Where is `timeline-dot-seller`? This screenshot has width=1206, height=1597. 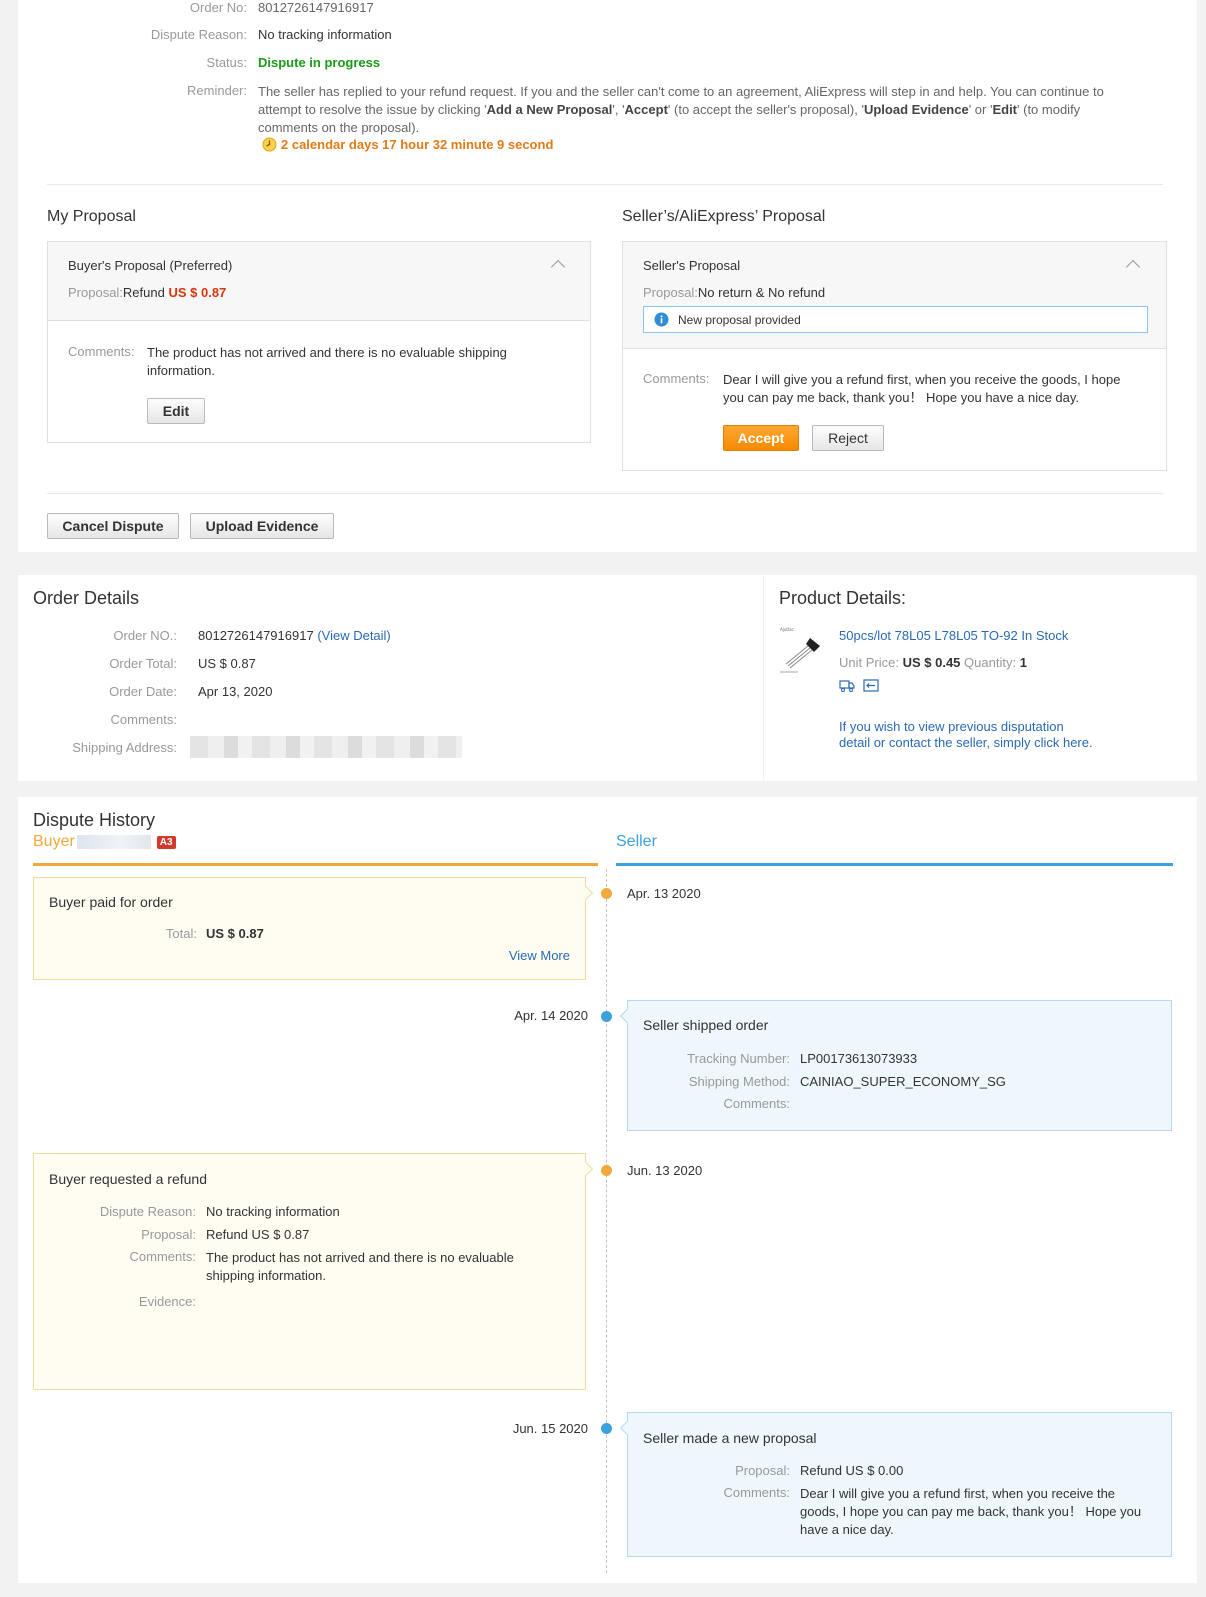 timeline-dot-seller is located at coordinates (606, 1428).